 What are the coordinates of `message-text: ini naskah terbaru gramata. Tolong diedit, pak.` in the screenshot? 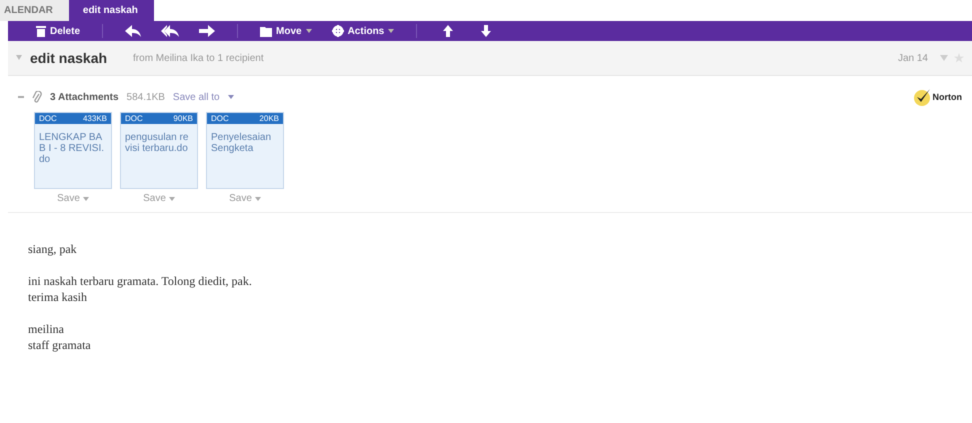 It's located at (140, 281).